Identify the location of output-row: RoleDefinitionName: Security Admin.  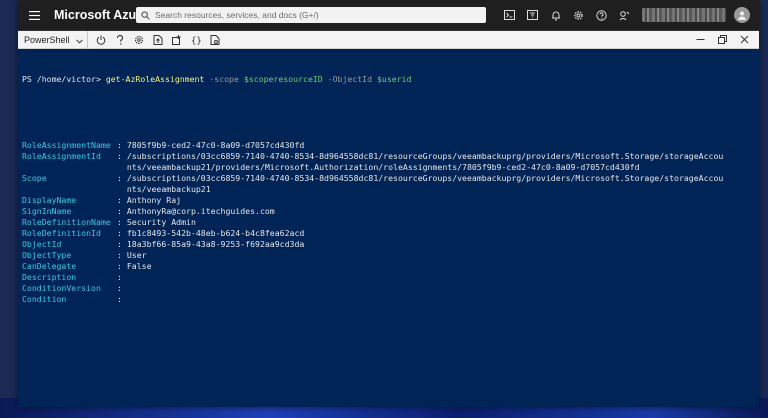
(388, 222).